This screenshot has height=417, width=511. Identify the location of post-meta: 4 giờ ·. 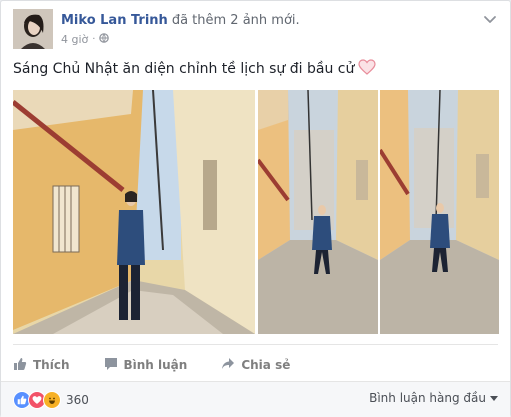
(85, 39).